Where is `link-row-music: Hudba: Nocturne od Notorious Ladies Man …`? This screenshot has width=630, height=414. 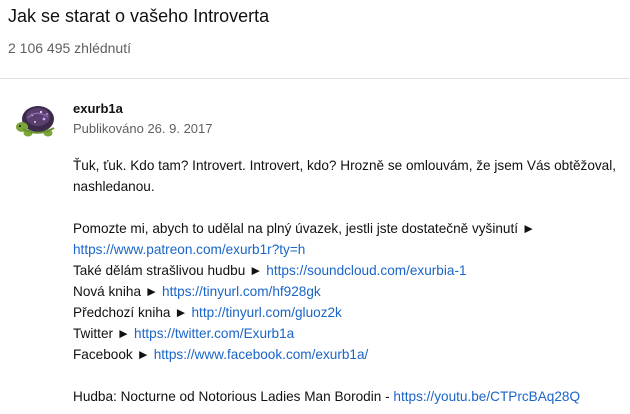 link-row-music: Hudba: Nocturne od Notorious Ladies Man … is located at coordinates (348, 396).